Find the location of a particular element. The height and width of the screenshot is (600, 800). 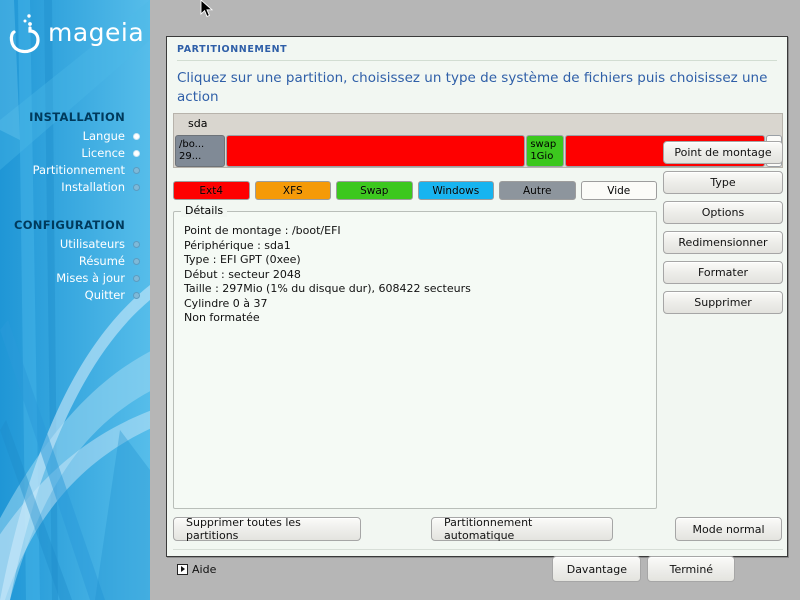

legend-label: Swap is located at coordinates (374, 190).